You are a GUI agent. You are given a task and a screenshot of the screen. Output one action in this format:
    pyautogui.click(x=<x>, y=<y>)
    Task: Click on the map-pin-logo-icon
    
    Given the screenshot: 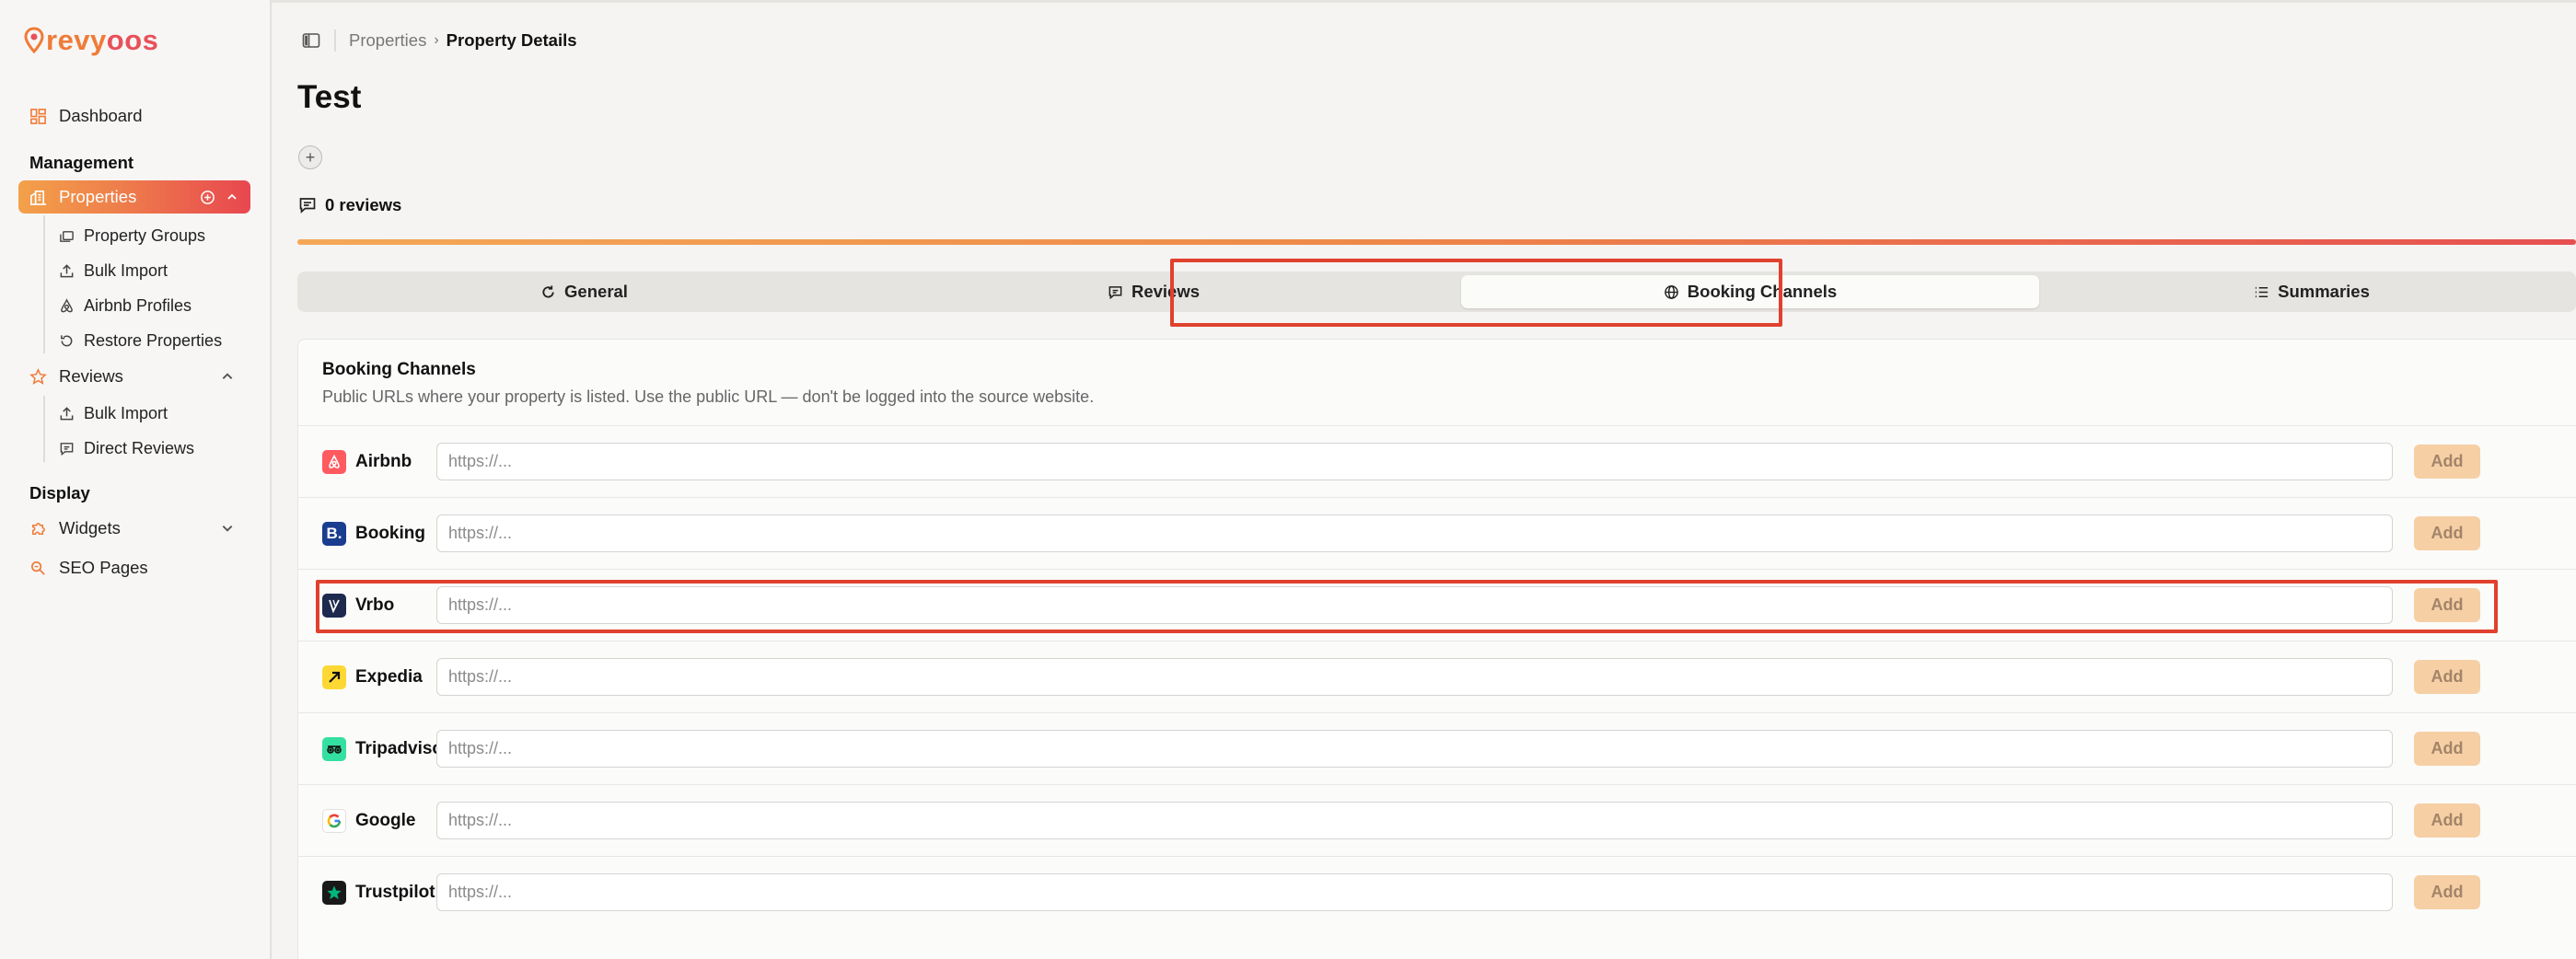 What is the action you would take?
    pyautogui.click(x=34, y=40)
    